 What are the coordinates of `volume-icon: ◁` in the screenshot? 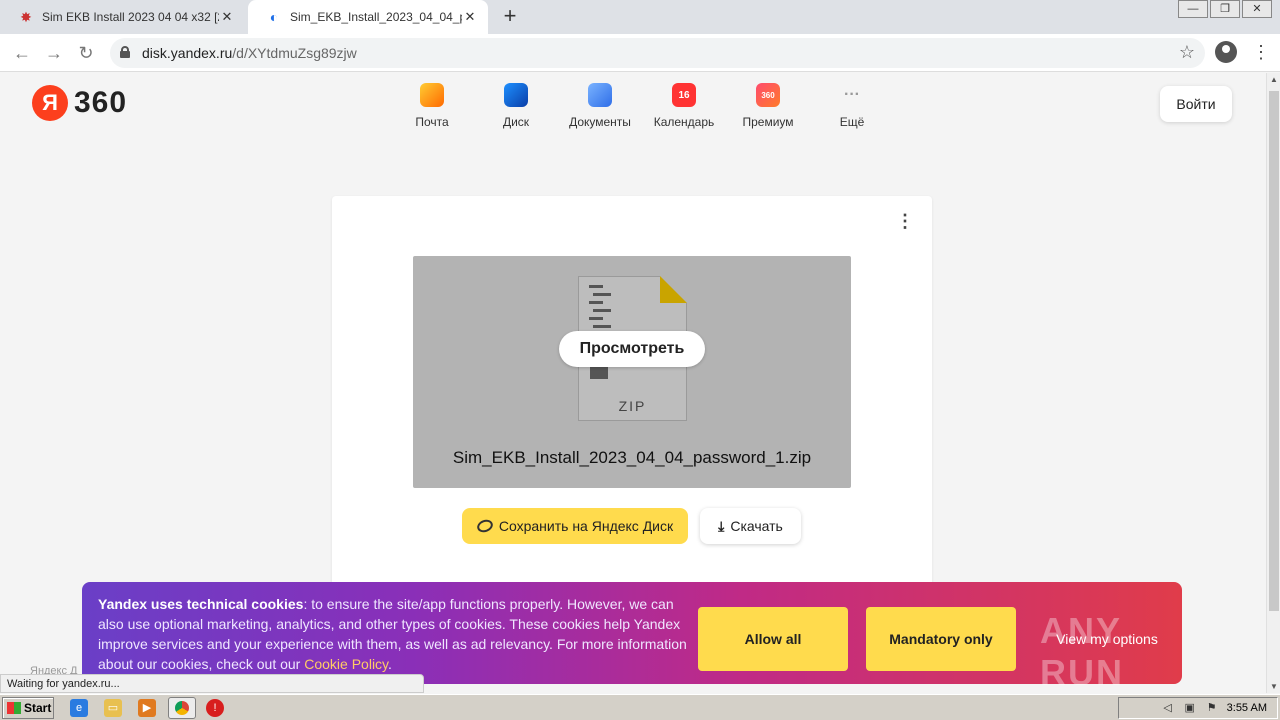 It's located at (1168, 708).